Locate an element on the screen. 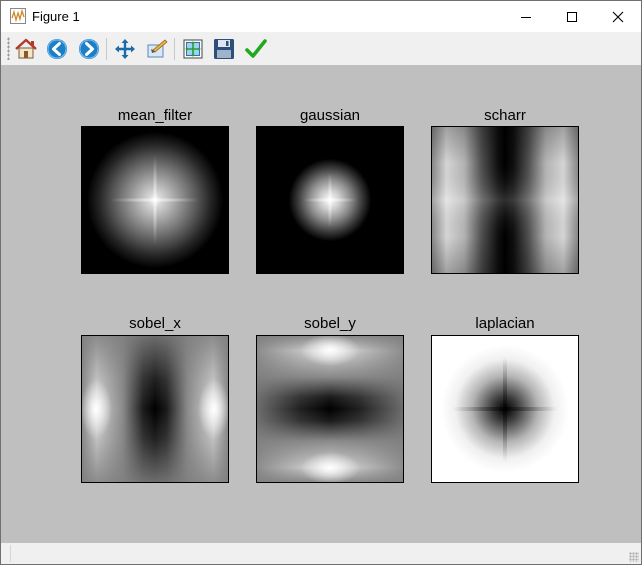 The image size is (642, 565). gaussian-star is located at coordinates (330, 200).